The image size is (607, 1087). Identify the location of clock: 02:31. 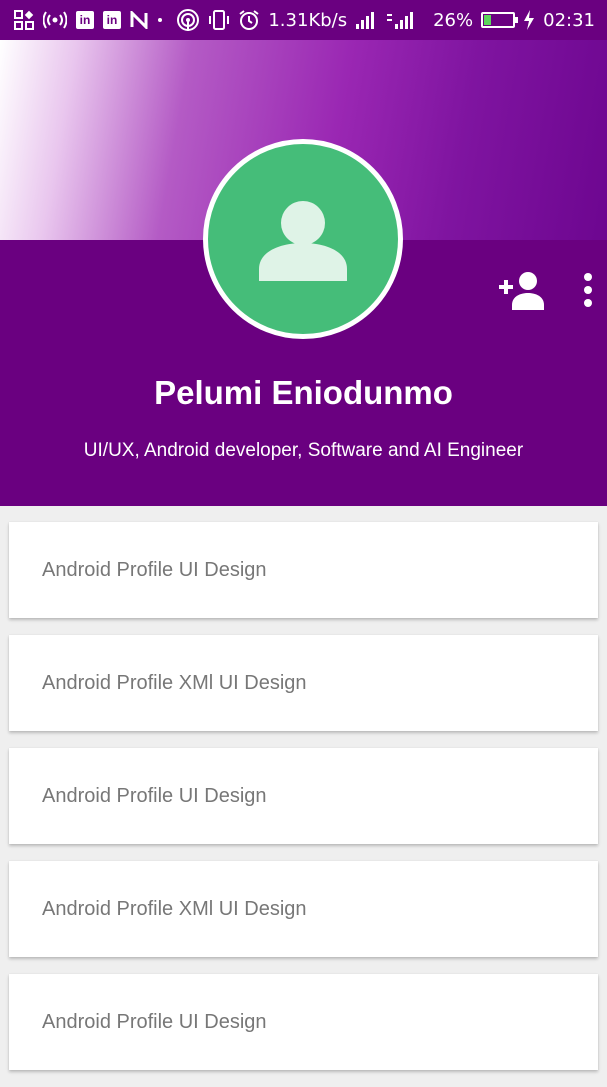
(569, 20).